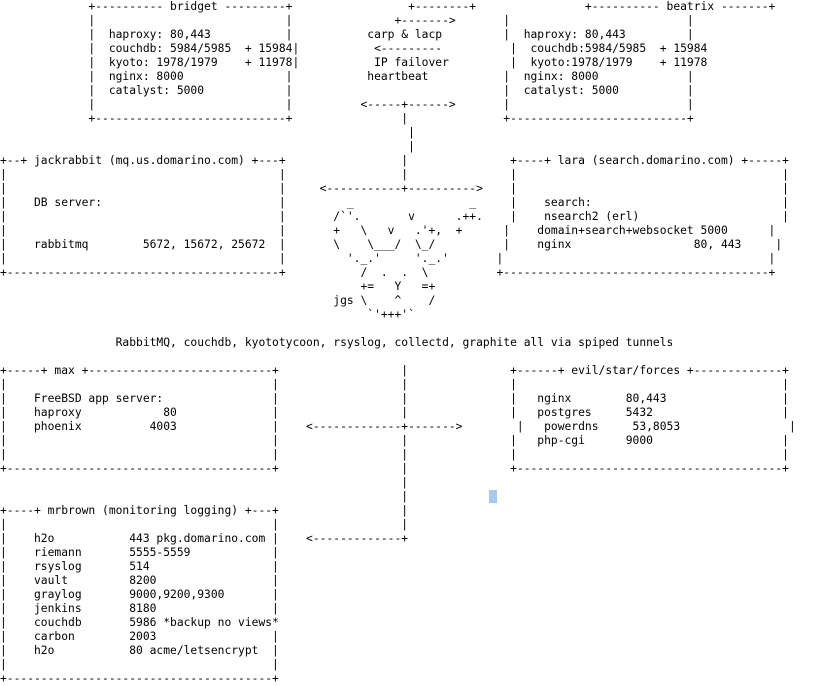  What do you see at coordinates (347, 20) in the screenshot?
I see `diagram-line: | | +-------> | |` at bounding box center [347, 20].